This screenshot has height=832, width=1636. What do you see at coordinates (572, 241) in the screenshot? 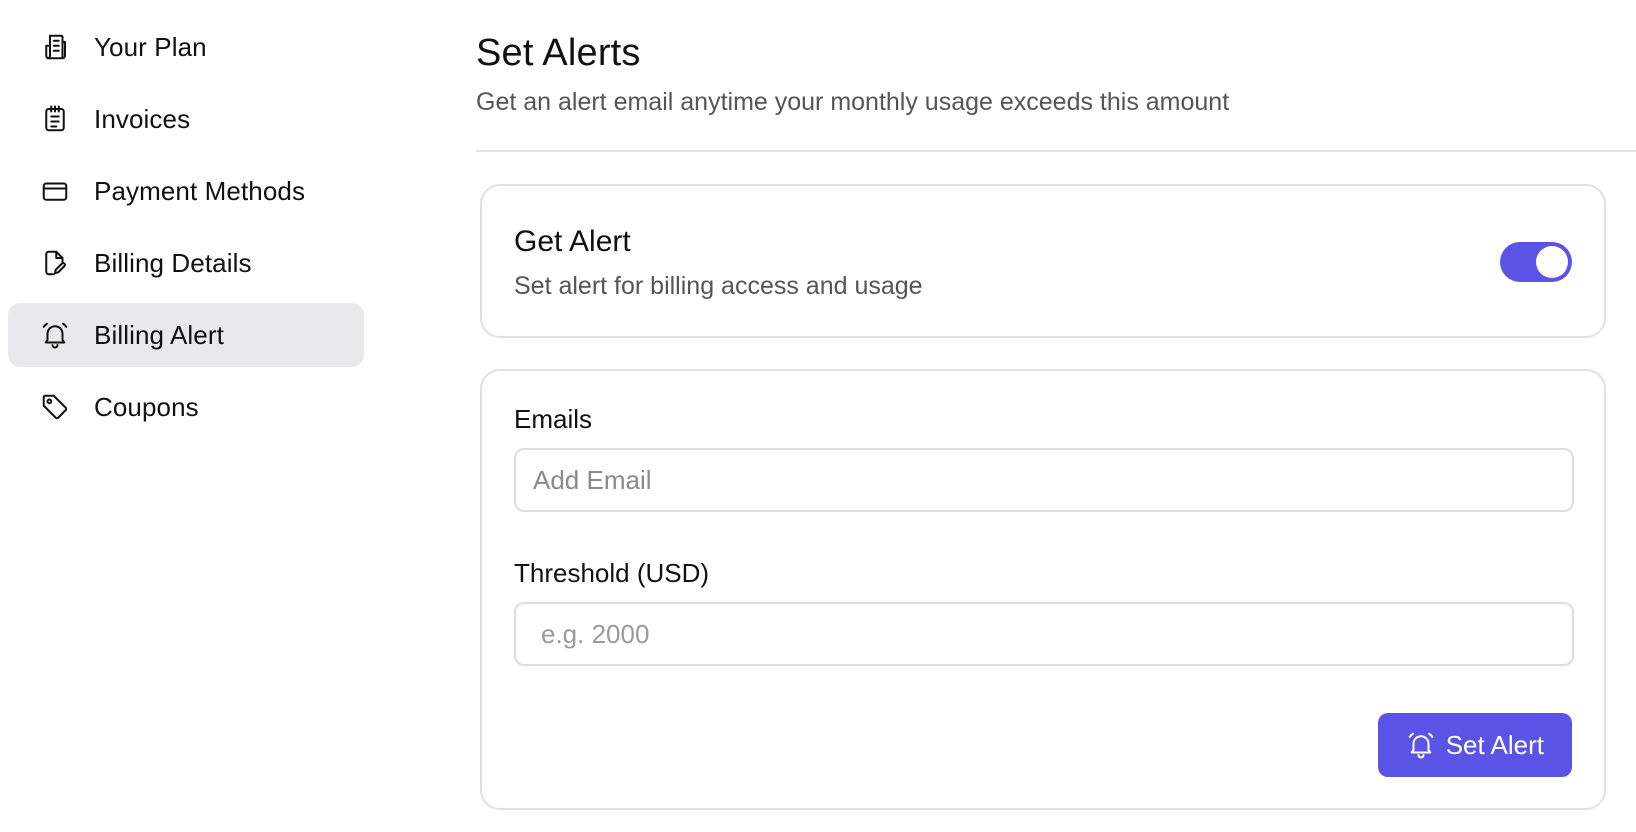
I see `alert-toggle-title: Get Alert` at bounding box center [572, 241].